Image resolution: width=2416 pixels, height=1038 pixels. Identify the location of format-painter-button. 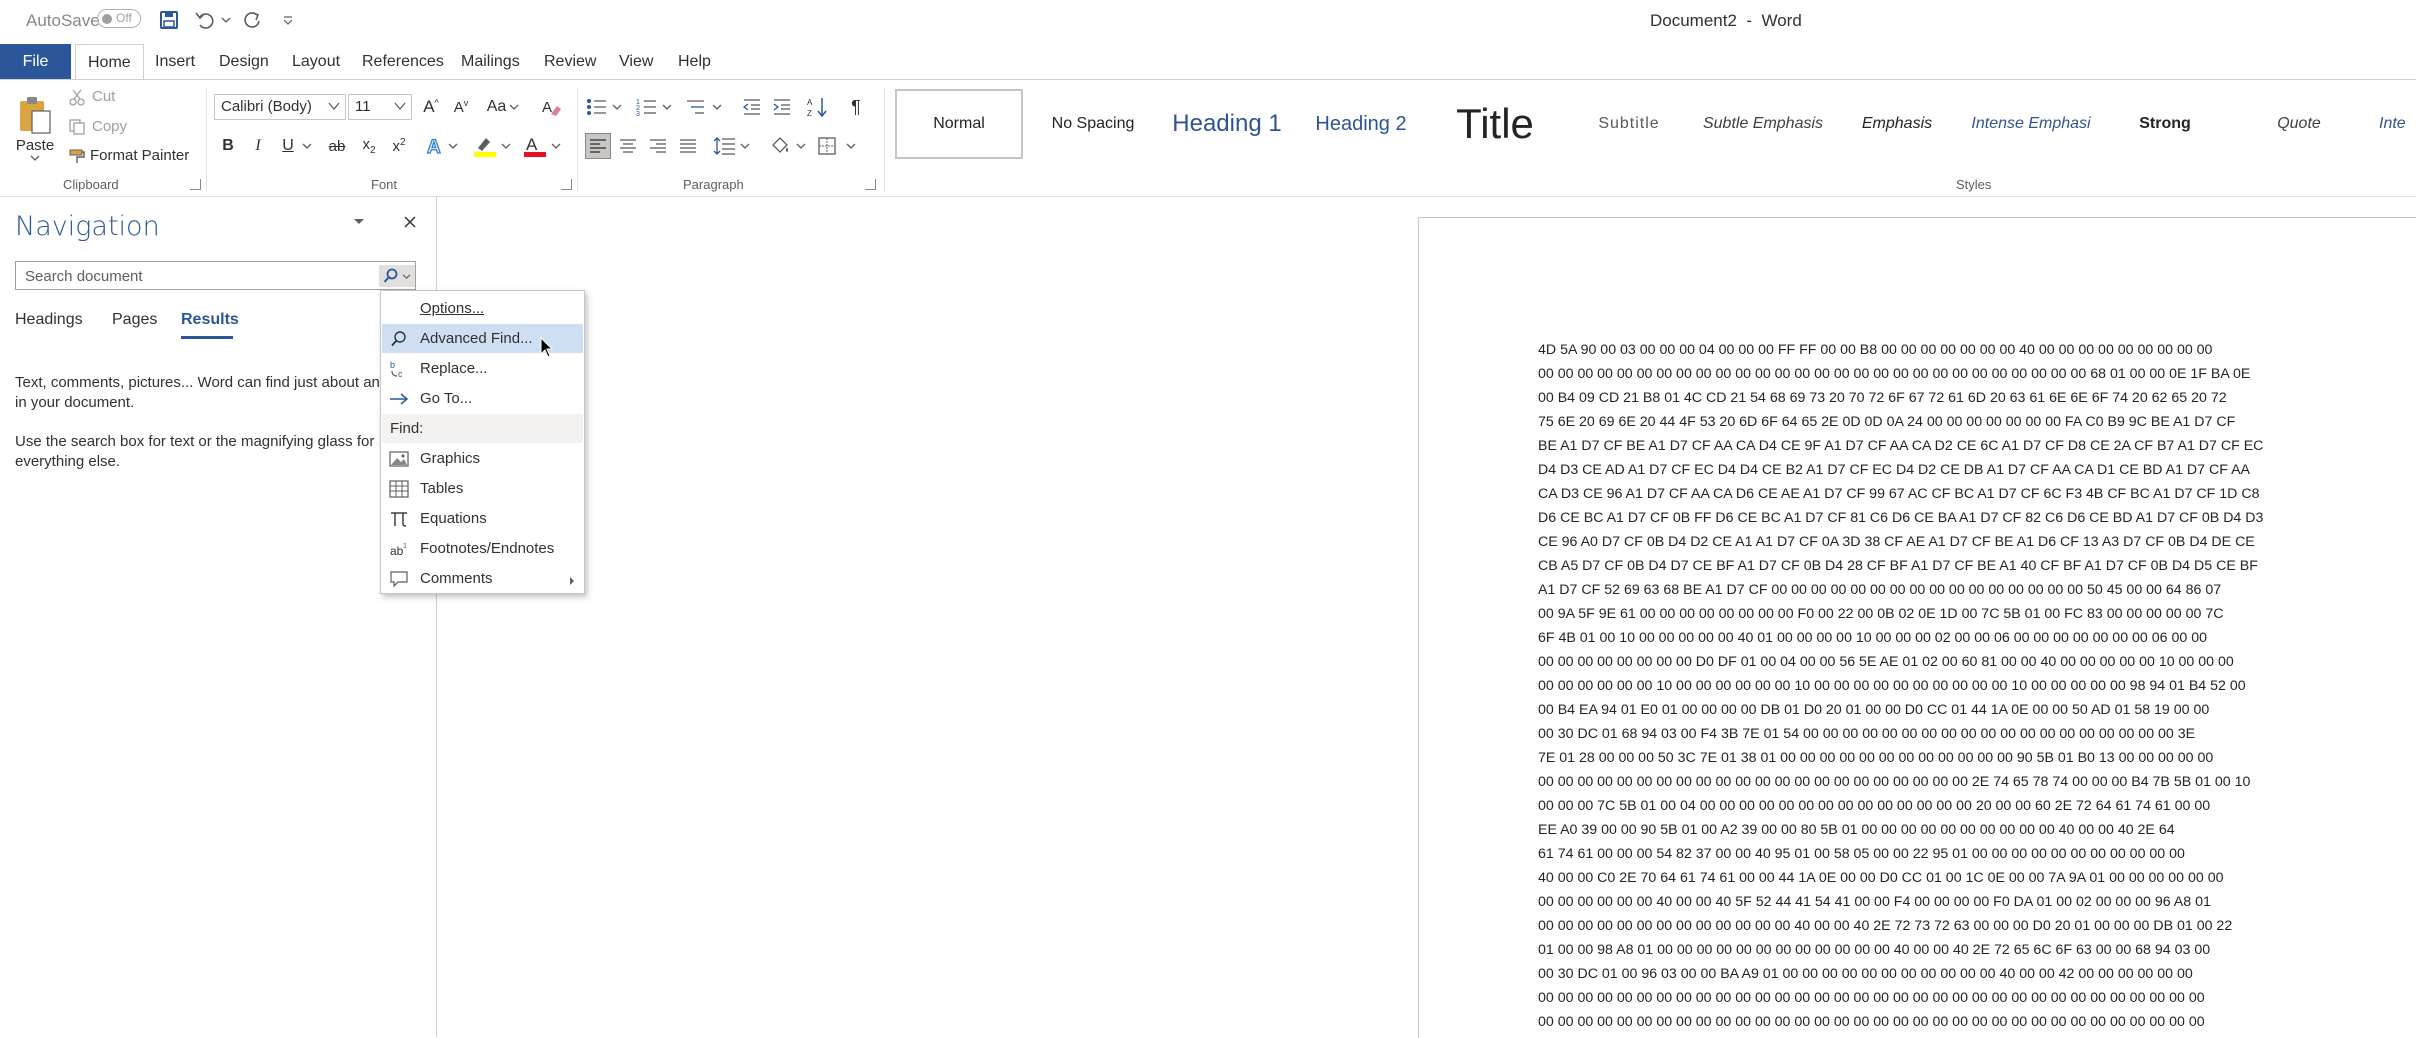
(77, 156).